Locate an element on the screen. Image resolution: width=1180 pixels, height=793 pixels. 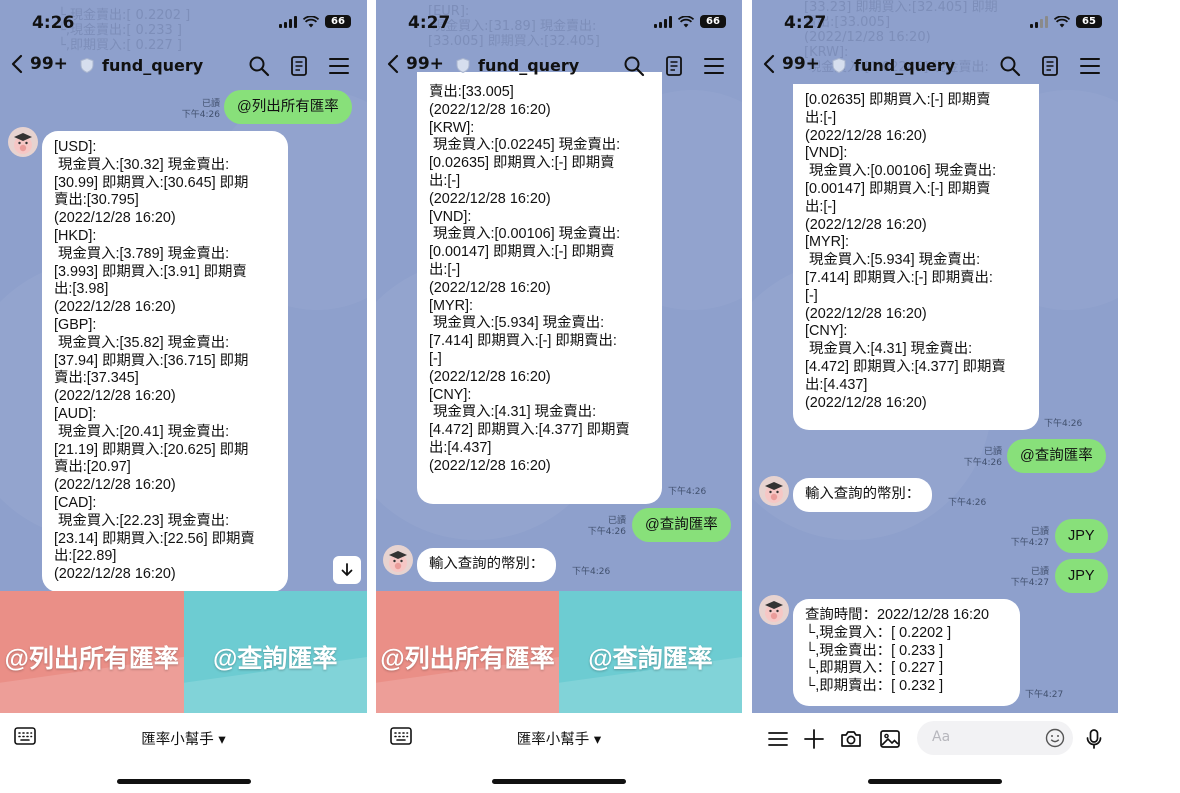
image-icon is located at coordinates (890, 739).